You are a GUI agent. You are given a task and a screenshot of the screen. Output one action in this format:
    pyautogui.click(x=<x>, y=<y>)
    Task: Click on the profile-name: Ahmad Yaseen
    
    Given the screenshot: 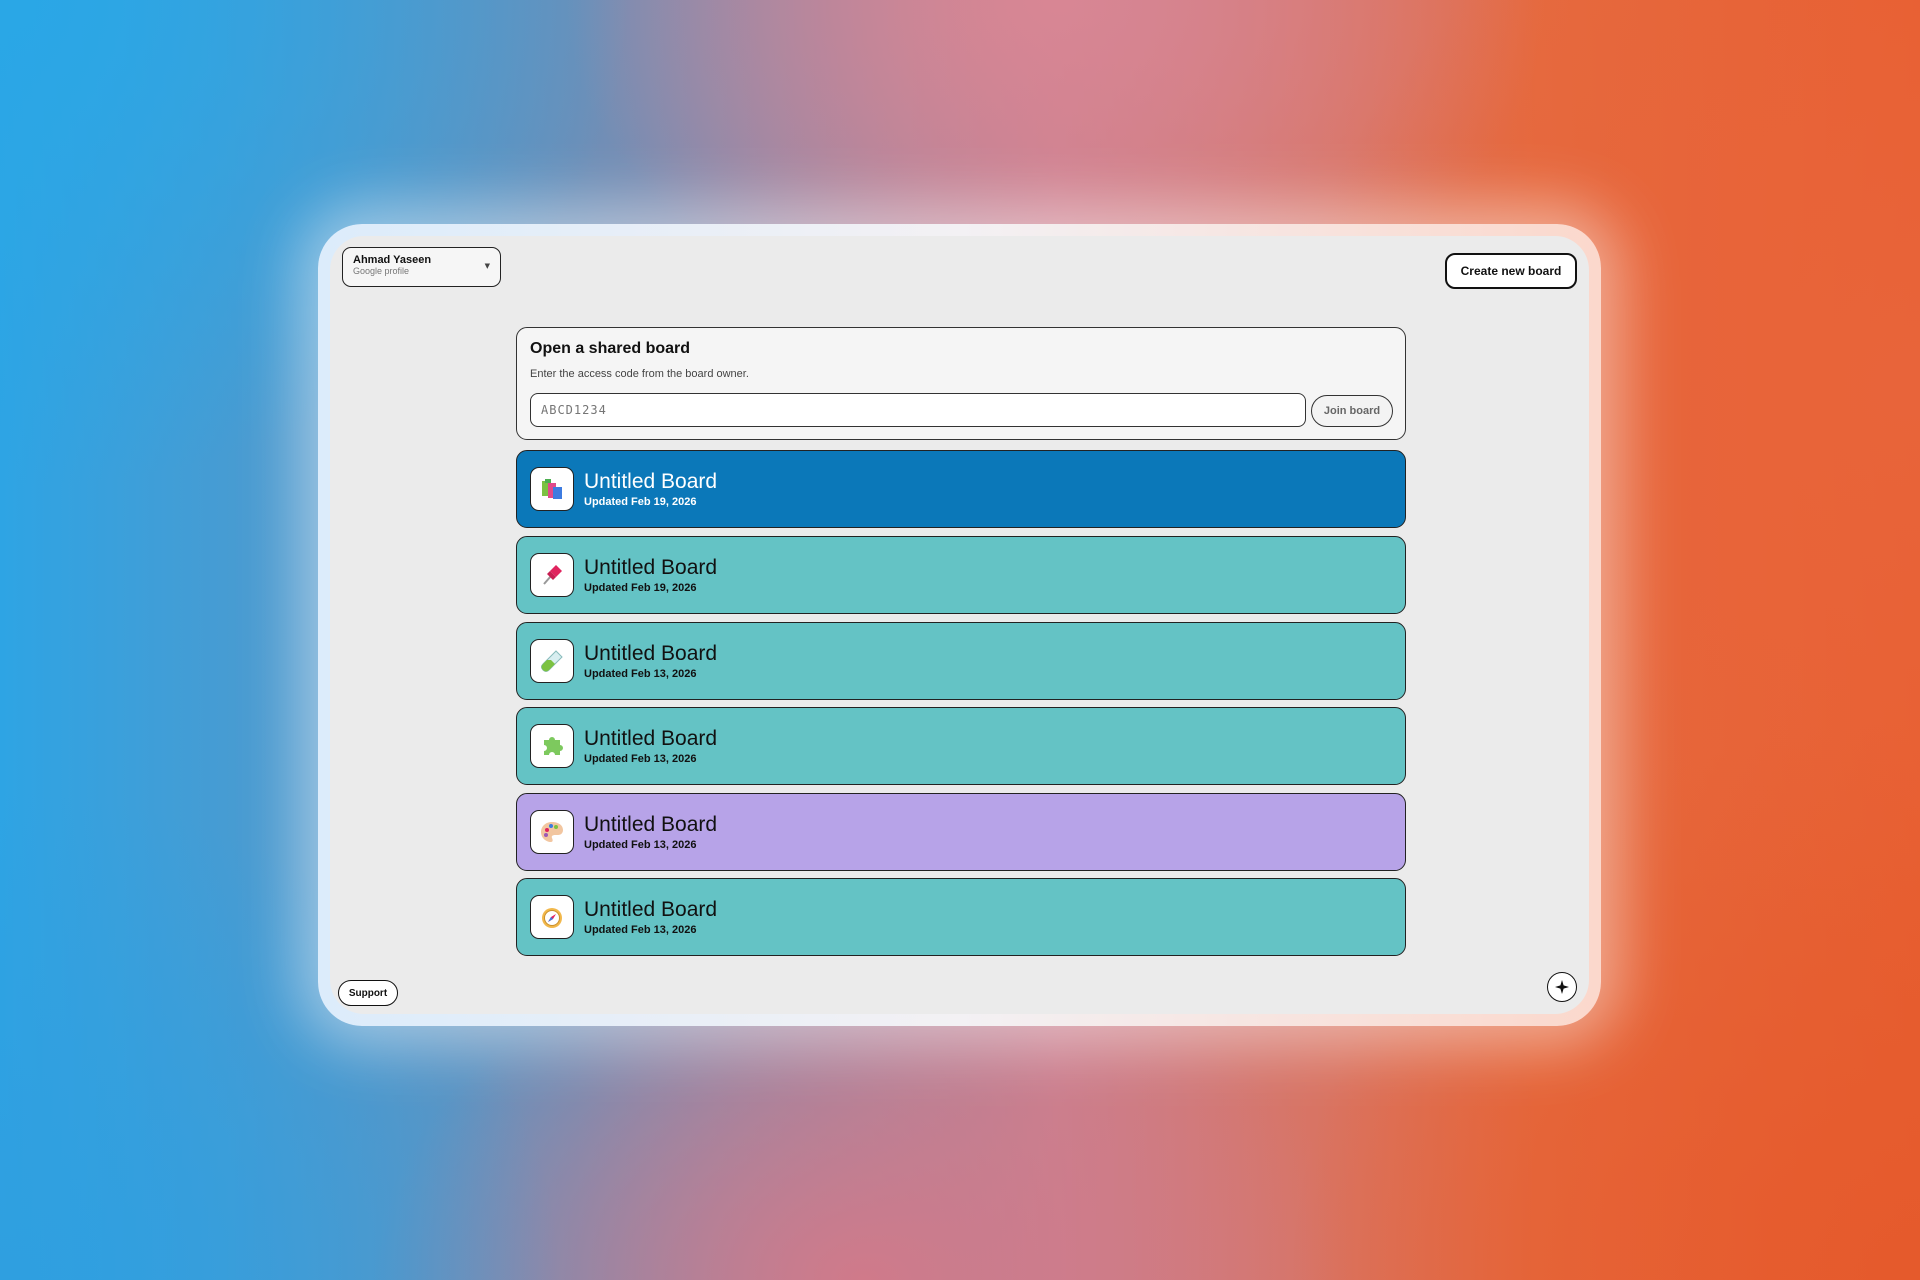 What is the action you would take?
    pyautogui.click(x=392, y=260)
    